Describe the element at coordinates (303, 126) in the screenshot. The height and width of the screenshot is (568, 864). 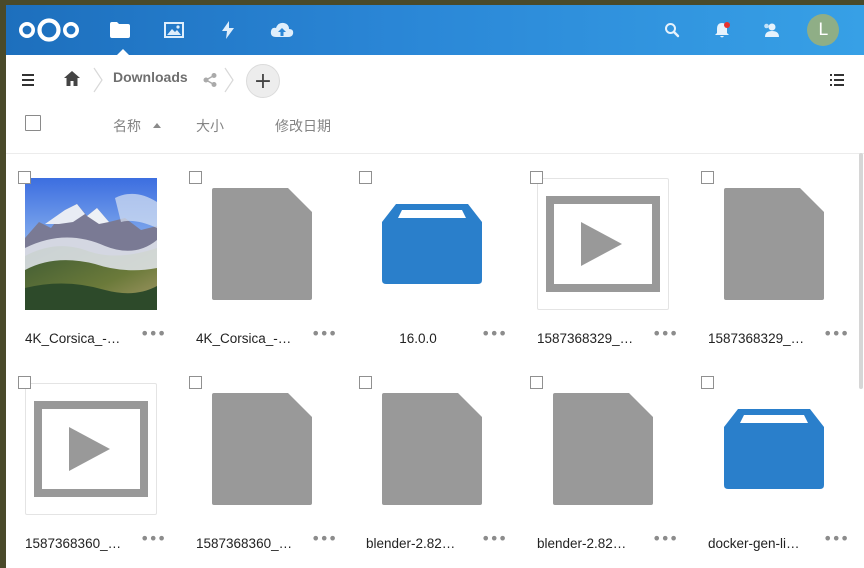
I see `sort-by-modified-column: 修改日期` at that location.